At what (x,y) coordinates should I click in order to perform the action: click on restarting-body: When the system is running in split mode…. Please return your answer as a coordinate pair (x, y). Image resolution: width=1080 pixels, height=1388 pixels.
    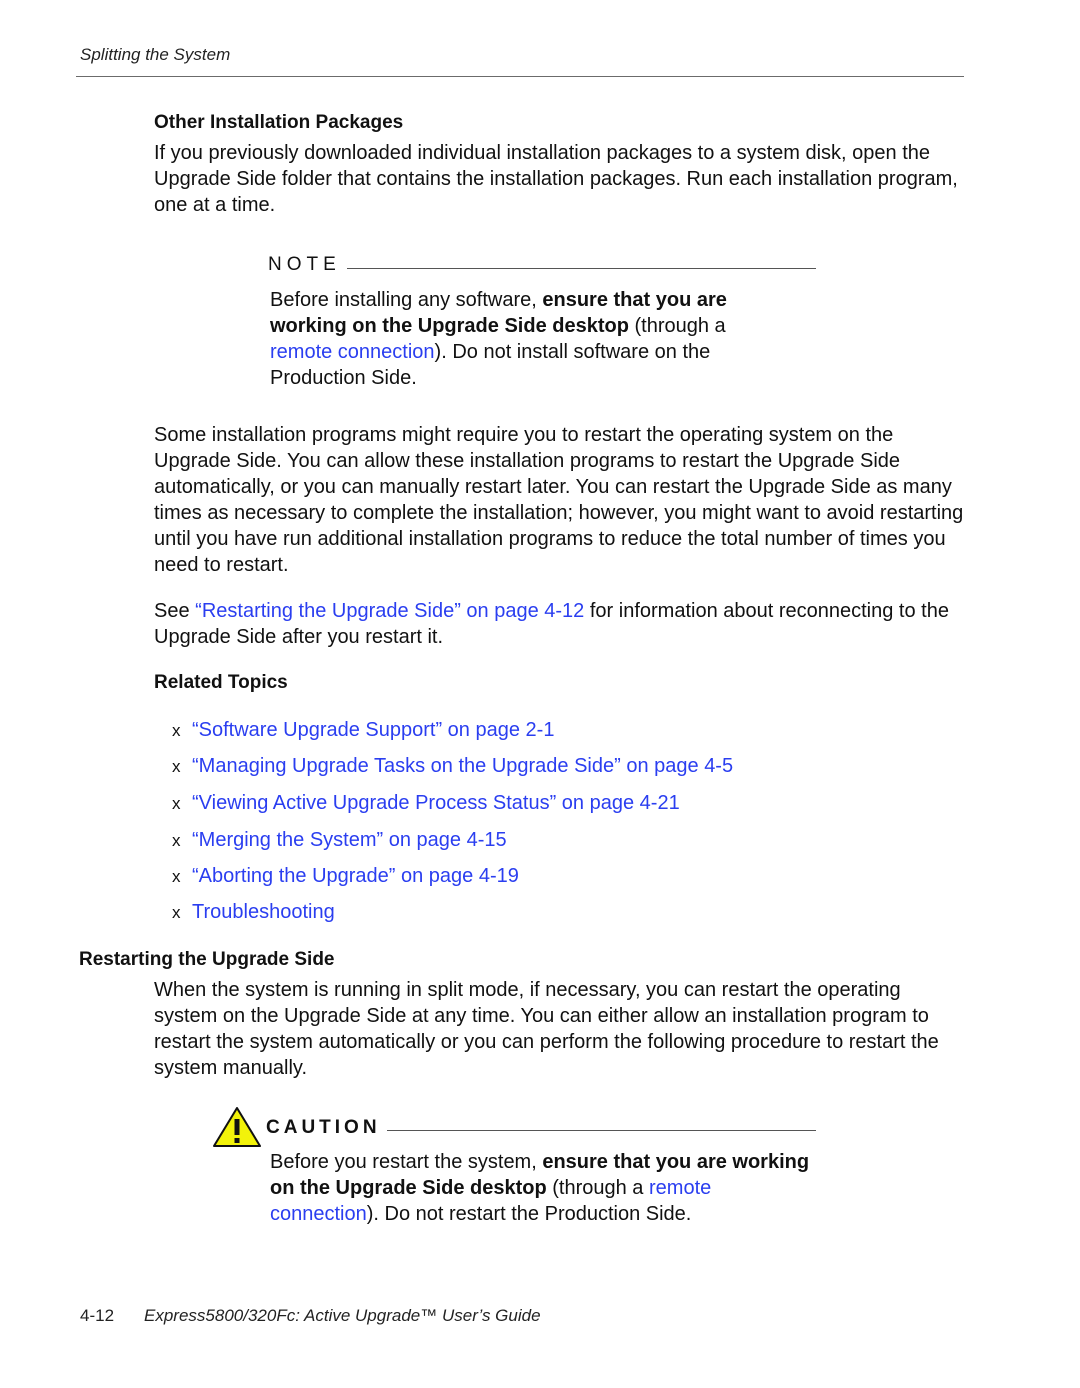
    Looking at the image, I should click on (546, 1029).